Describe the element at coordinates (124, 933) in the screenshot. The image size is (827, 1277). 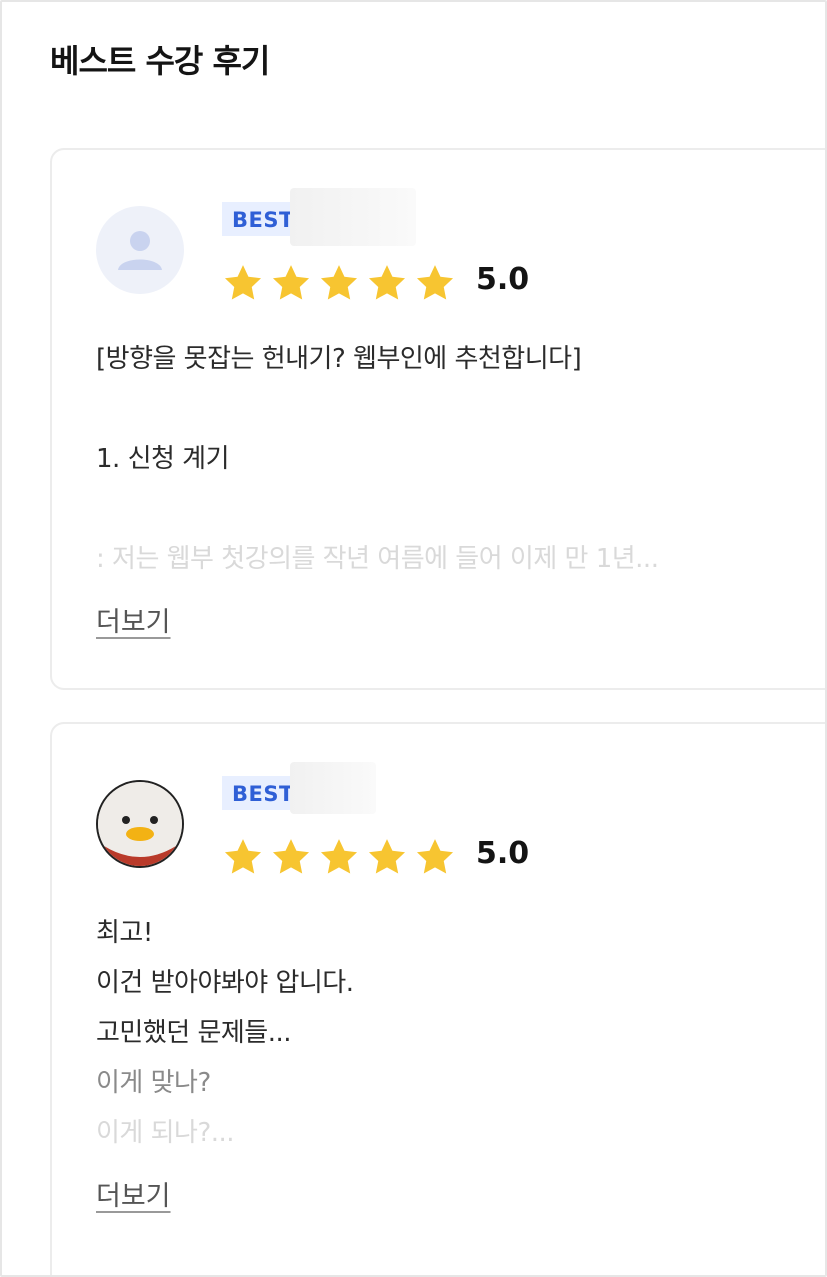
I see `review-line: 최고!` at that location.